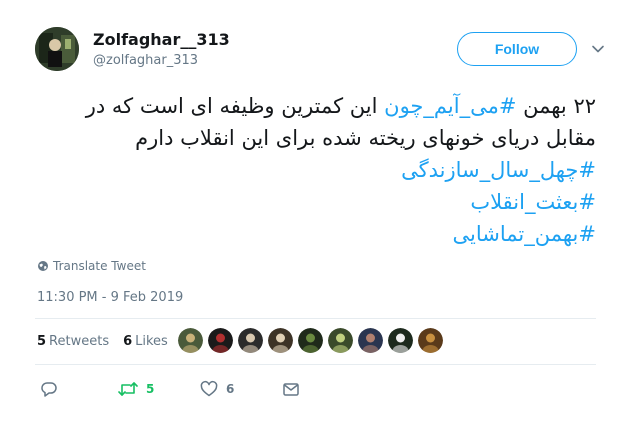 The height and width of the screenshot is (424, 631). Describe the element at coordinates (150, 389) in the screenshot. I see `retweet-count: 5` at that location.